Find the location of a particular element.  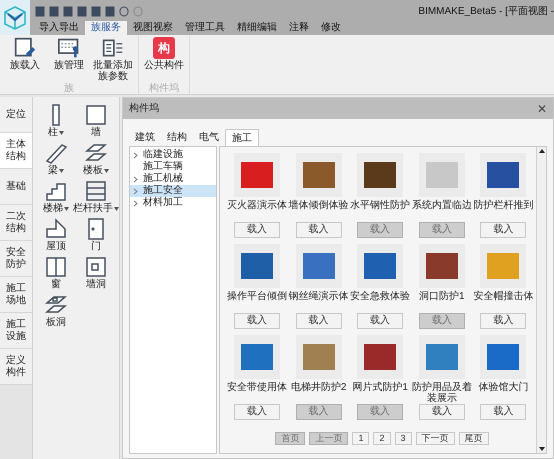

tool-button: 板洞 is located at coordinates (56, 310).